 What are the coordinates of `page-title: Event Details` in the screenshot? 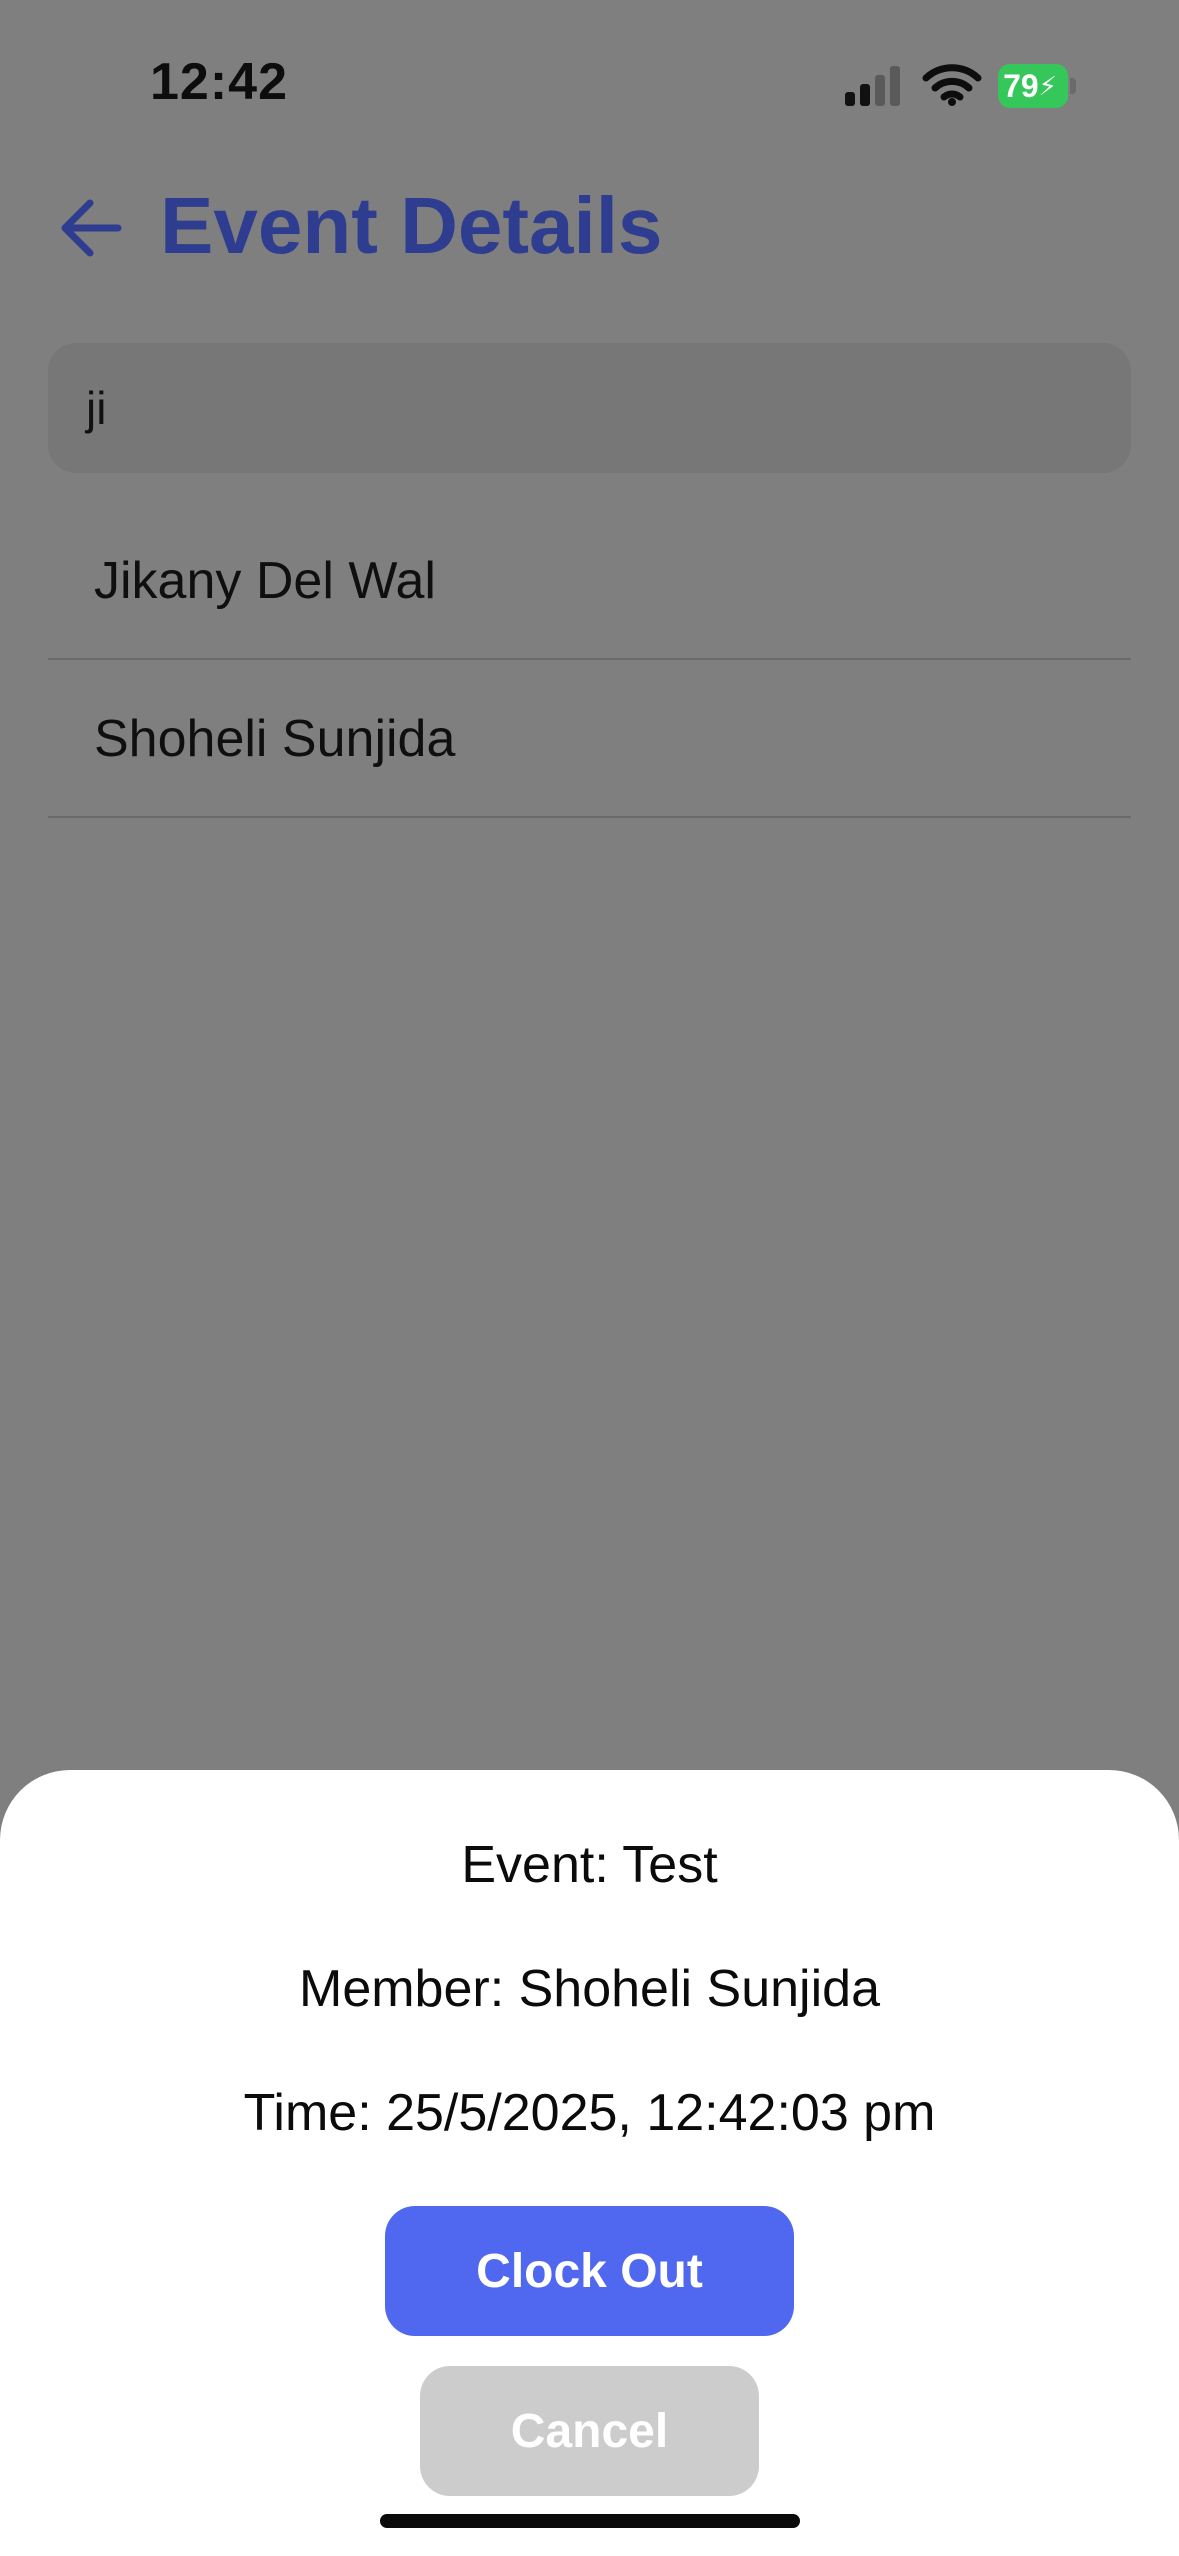 It's located at (411, 225).